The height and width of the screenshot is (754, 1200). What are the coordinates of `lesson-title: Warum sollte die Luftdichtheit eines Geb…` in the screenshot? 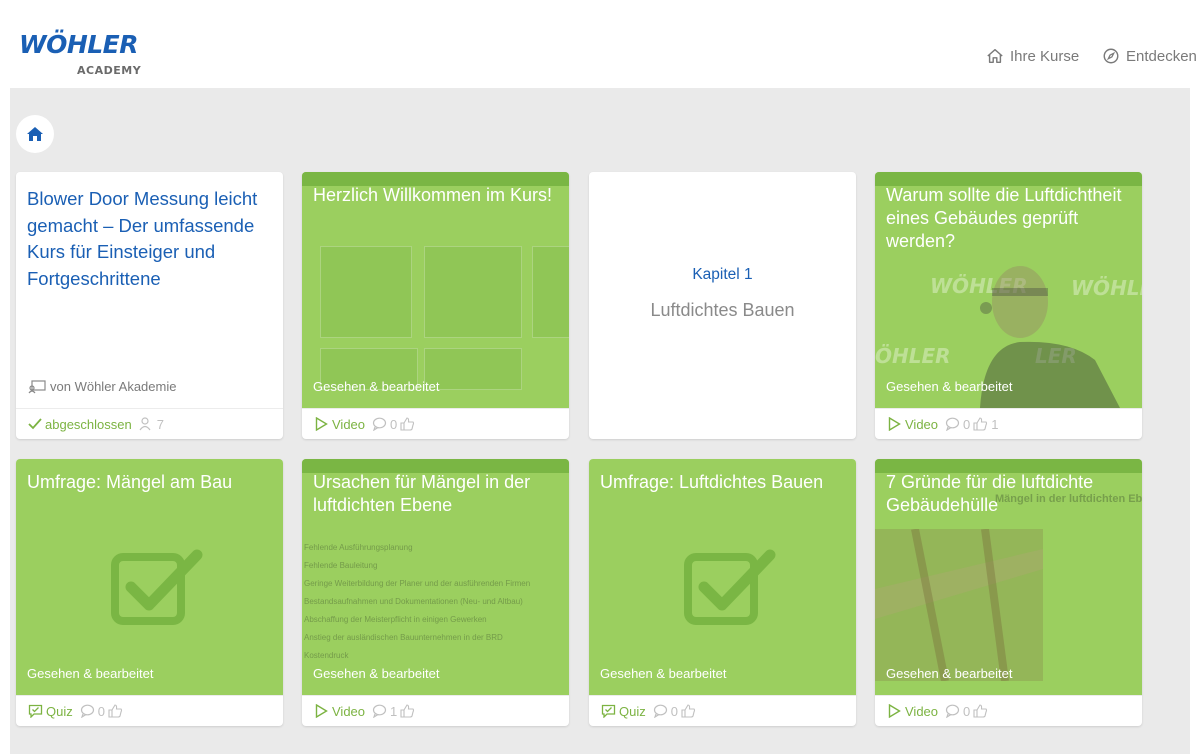 It's located at (1004, 218).